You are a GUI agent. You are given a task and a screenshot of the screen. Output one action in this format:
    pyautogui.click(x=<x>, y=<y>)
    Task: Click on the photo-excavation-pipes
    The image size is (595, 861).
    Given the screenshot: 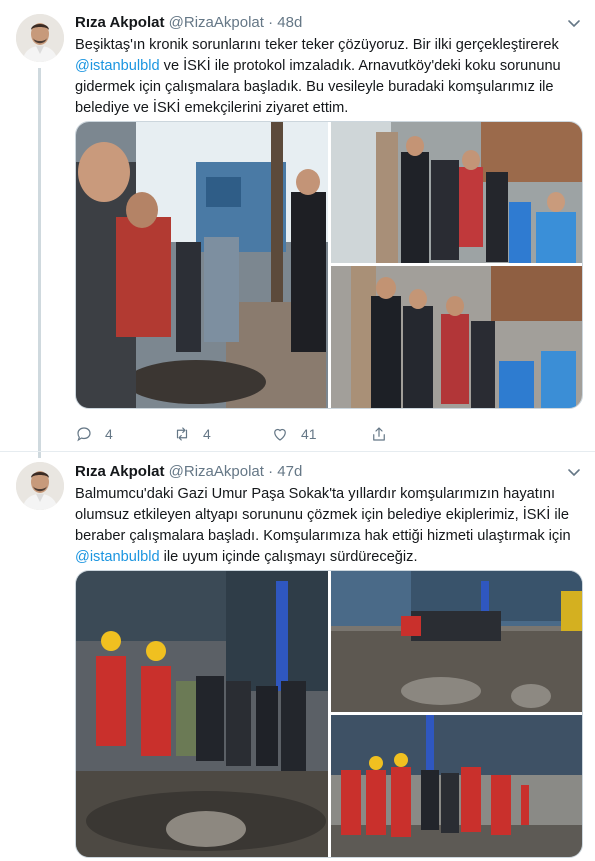 What is the action you would take?
    pyautogui.click(x=456, y=641)
    